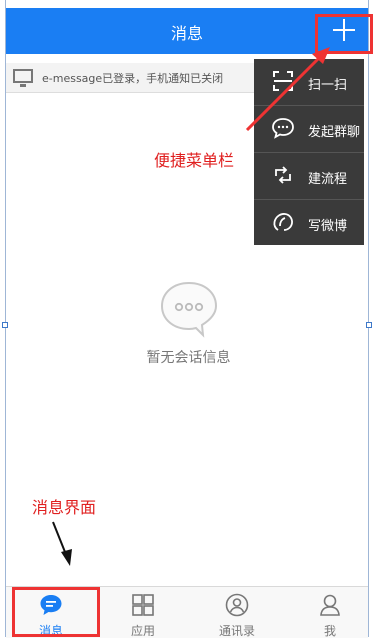 This screenshot has height=639, width=374. What do you see at coordinates (236, 631) in the screenshot?
I see `tab-label: 通讯录` at bounding box center [236, 631].